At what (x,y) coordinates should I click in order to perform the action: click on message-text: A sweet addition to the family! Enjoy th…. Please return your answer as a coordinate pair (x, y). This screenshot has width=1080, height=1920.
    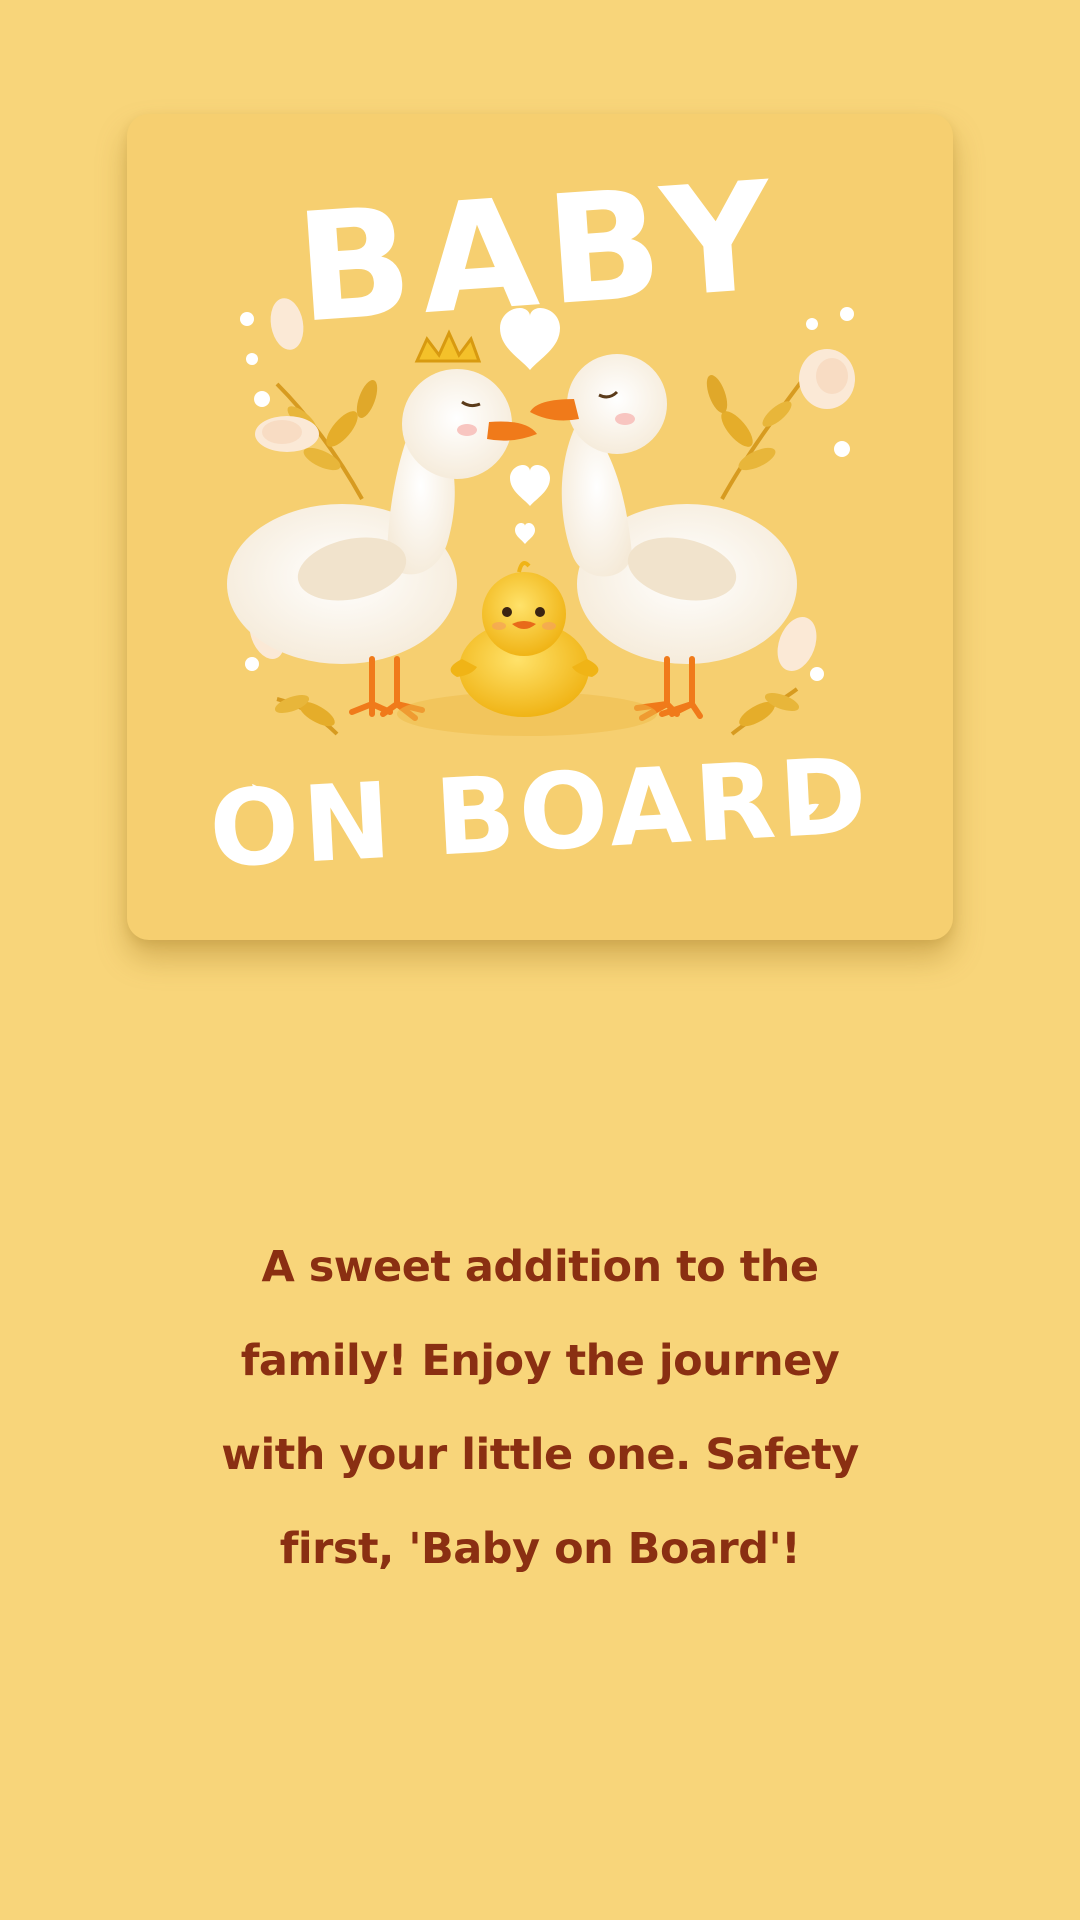
    Looking at the image, I should click on (540, 1408).